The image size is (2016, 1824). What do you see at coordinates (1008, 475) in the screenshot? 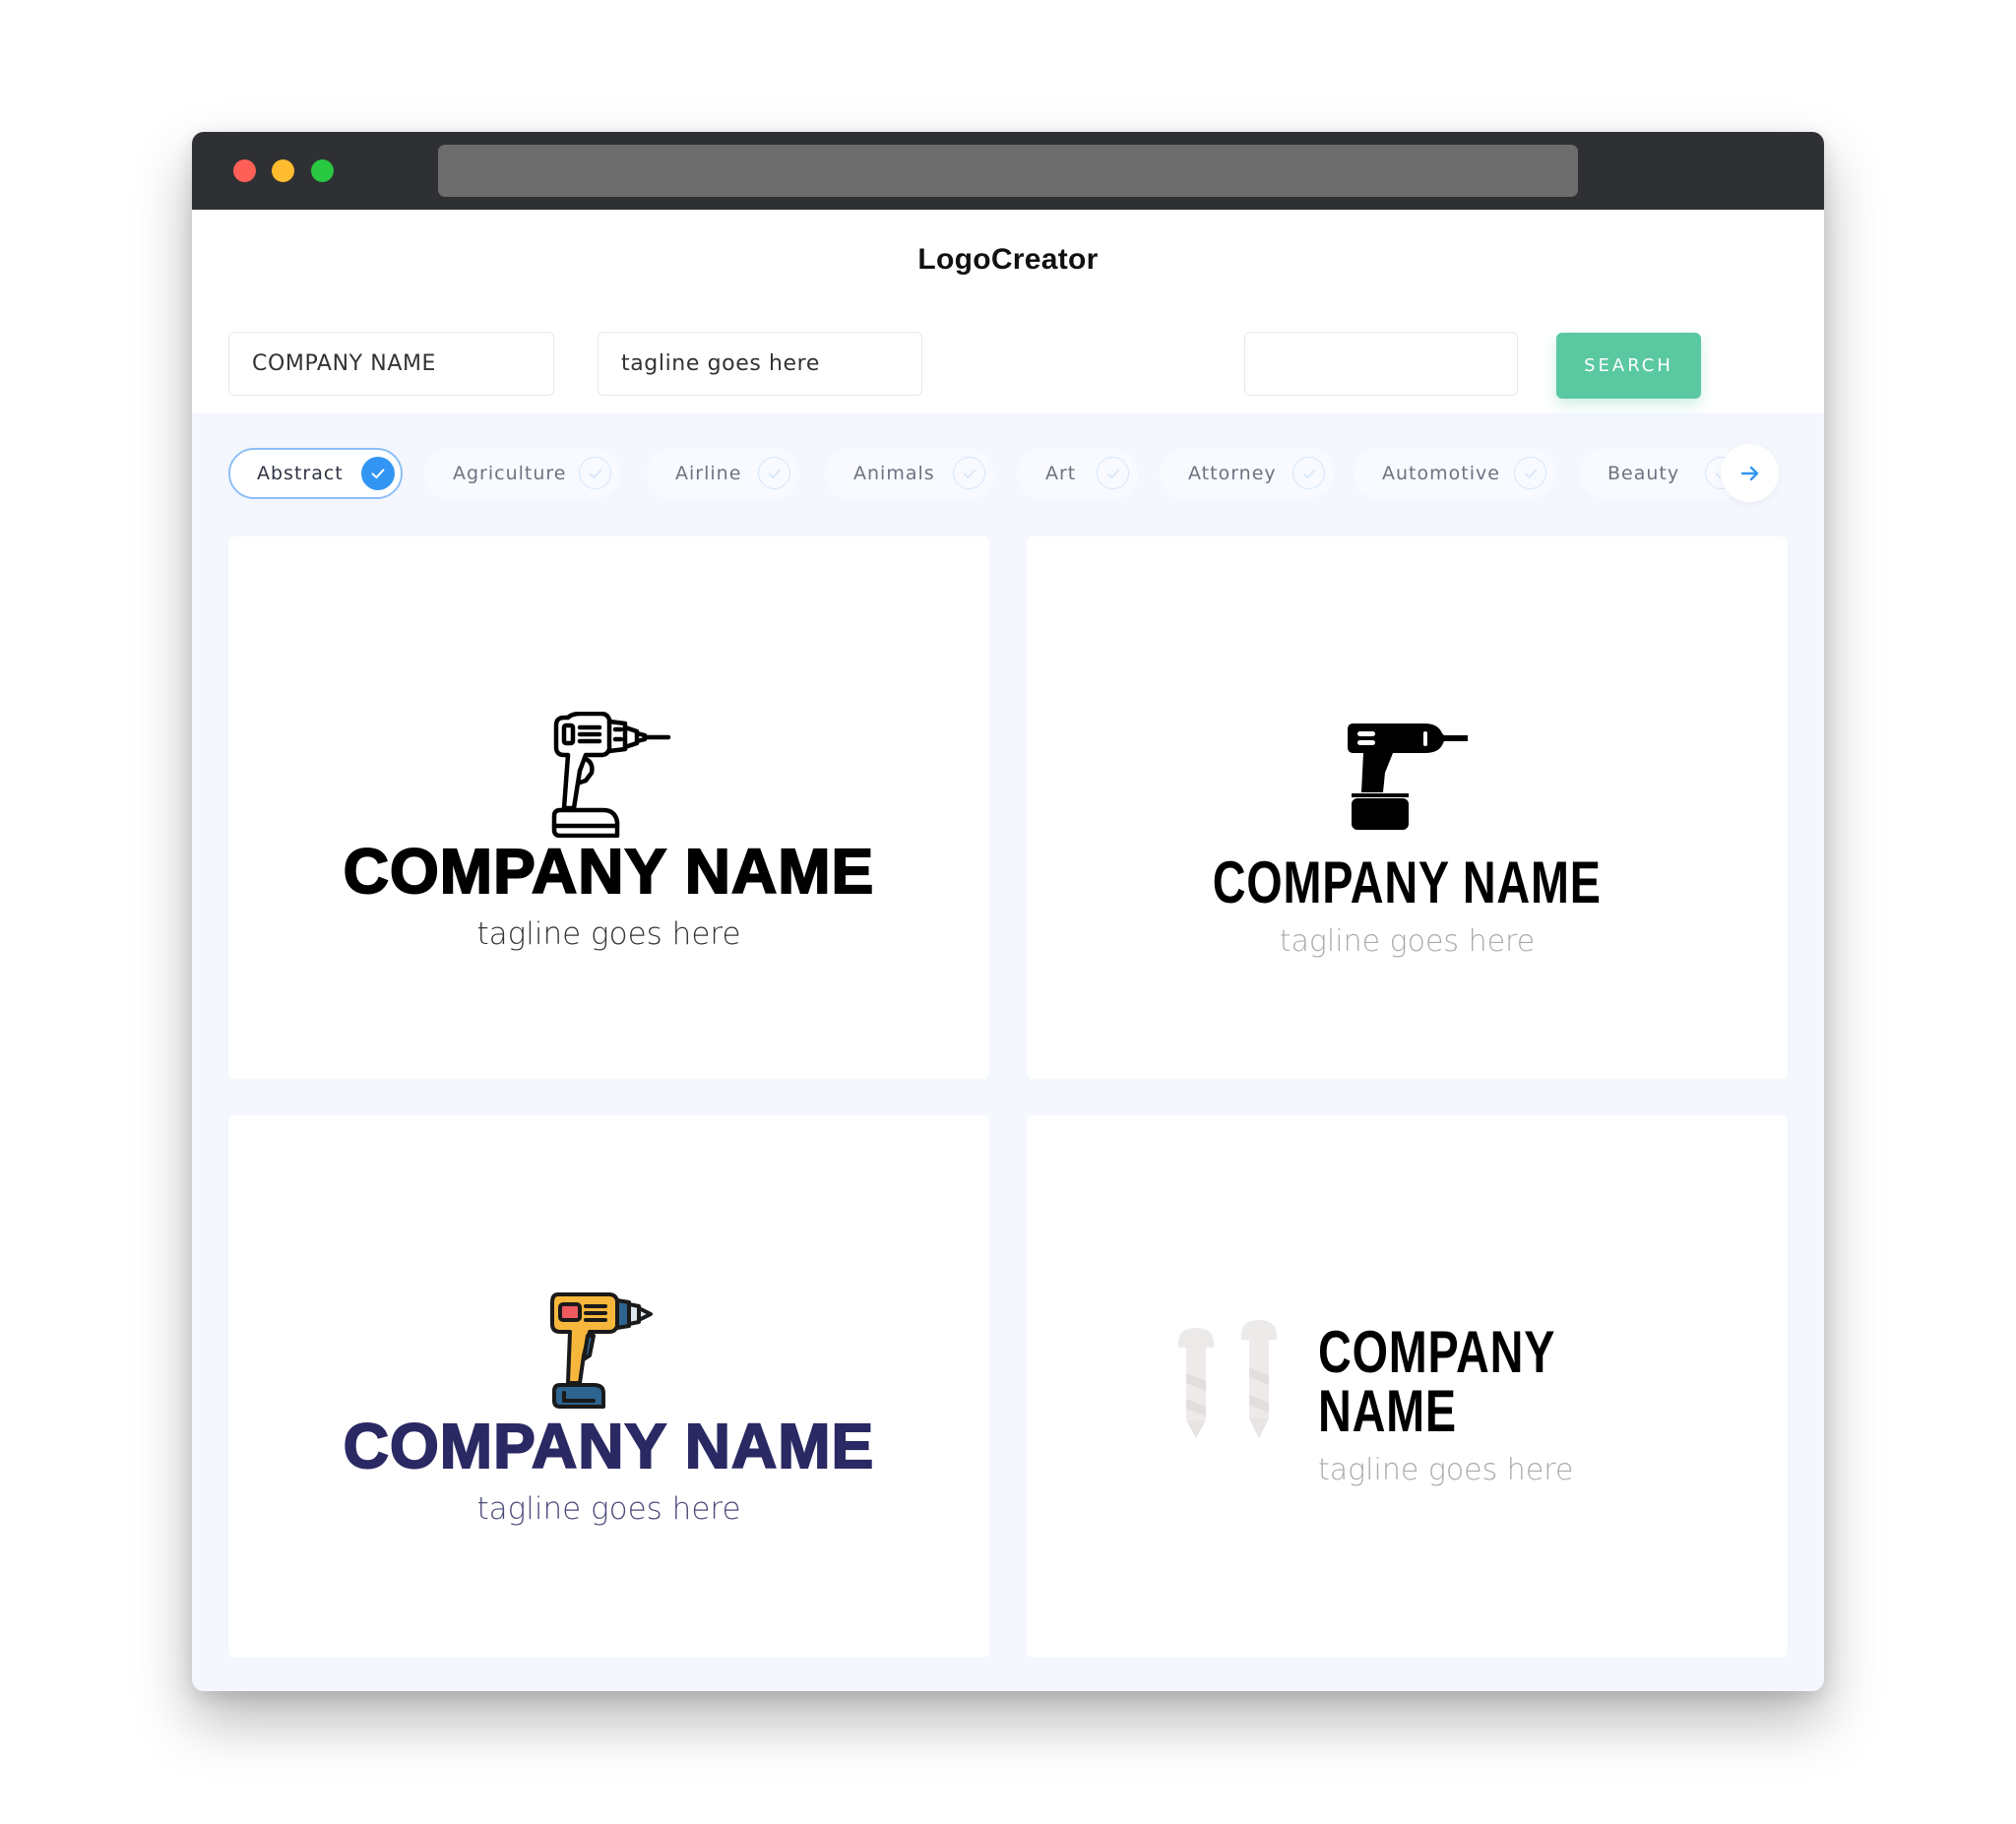
I see `category-filter-bar: Abstract Agriculture Airline Animals Art` at bounding box center [1008, 475].